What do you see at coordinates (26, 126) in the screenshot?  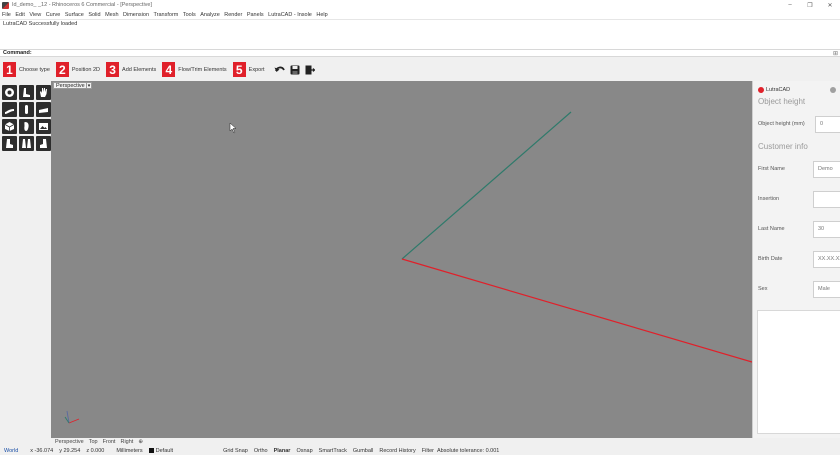 I see `insole-top-icon` at bounding box center [26, 126].